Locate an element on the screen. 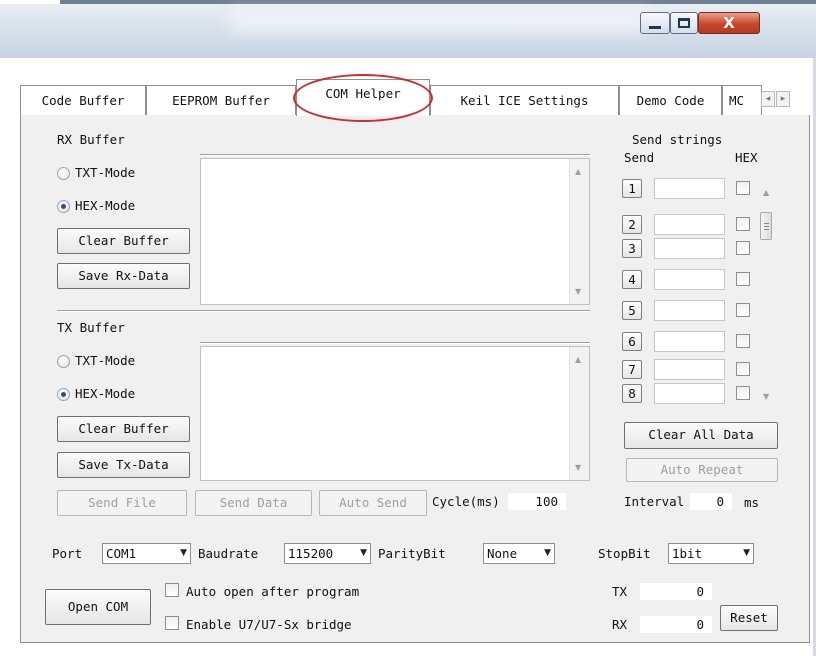  rx-scrollbar: ▲ ▼ is located at coordinates (579, 231).